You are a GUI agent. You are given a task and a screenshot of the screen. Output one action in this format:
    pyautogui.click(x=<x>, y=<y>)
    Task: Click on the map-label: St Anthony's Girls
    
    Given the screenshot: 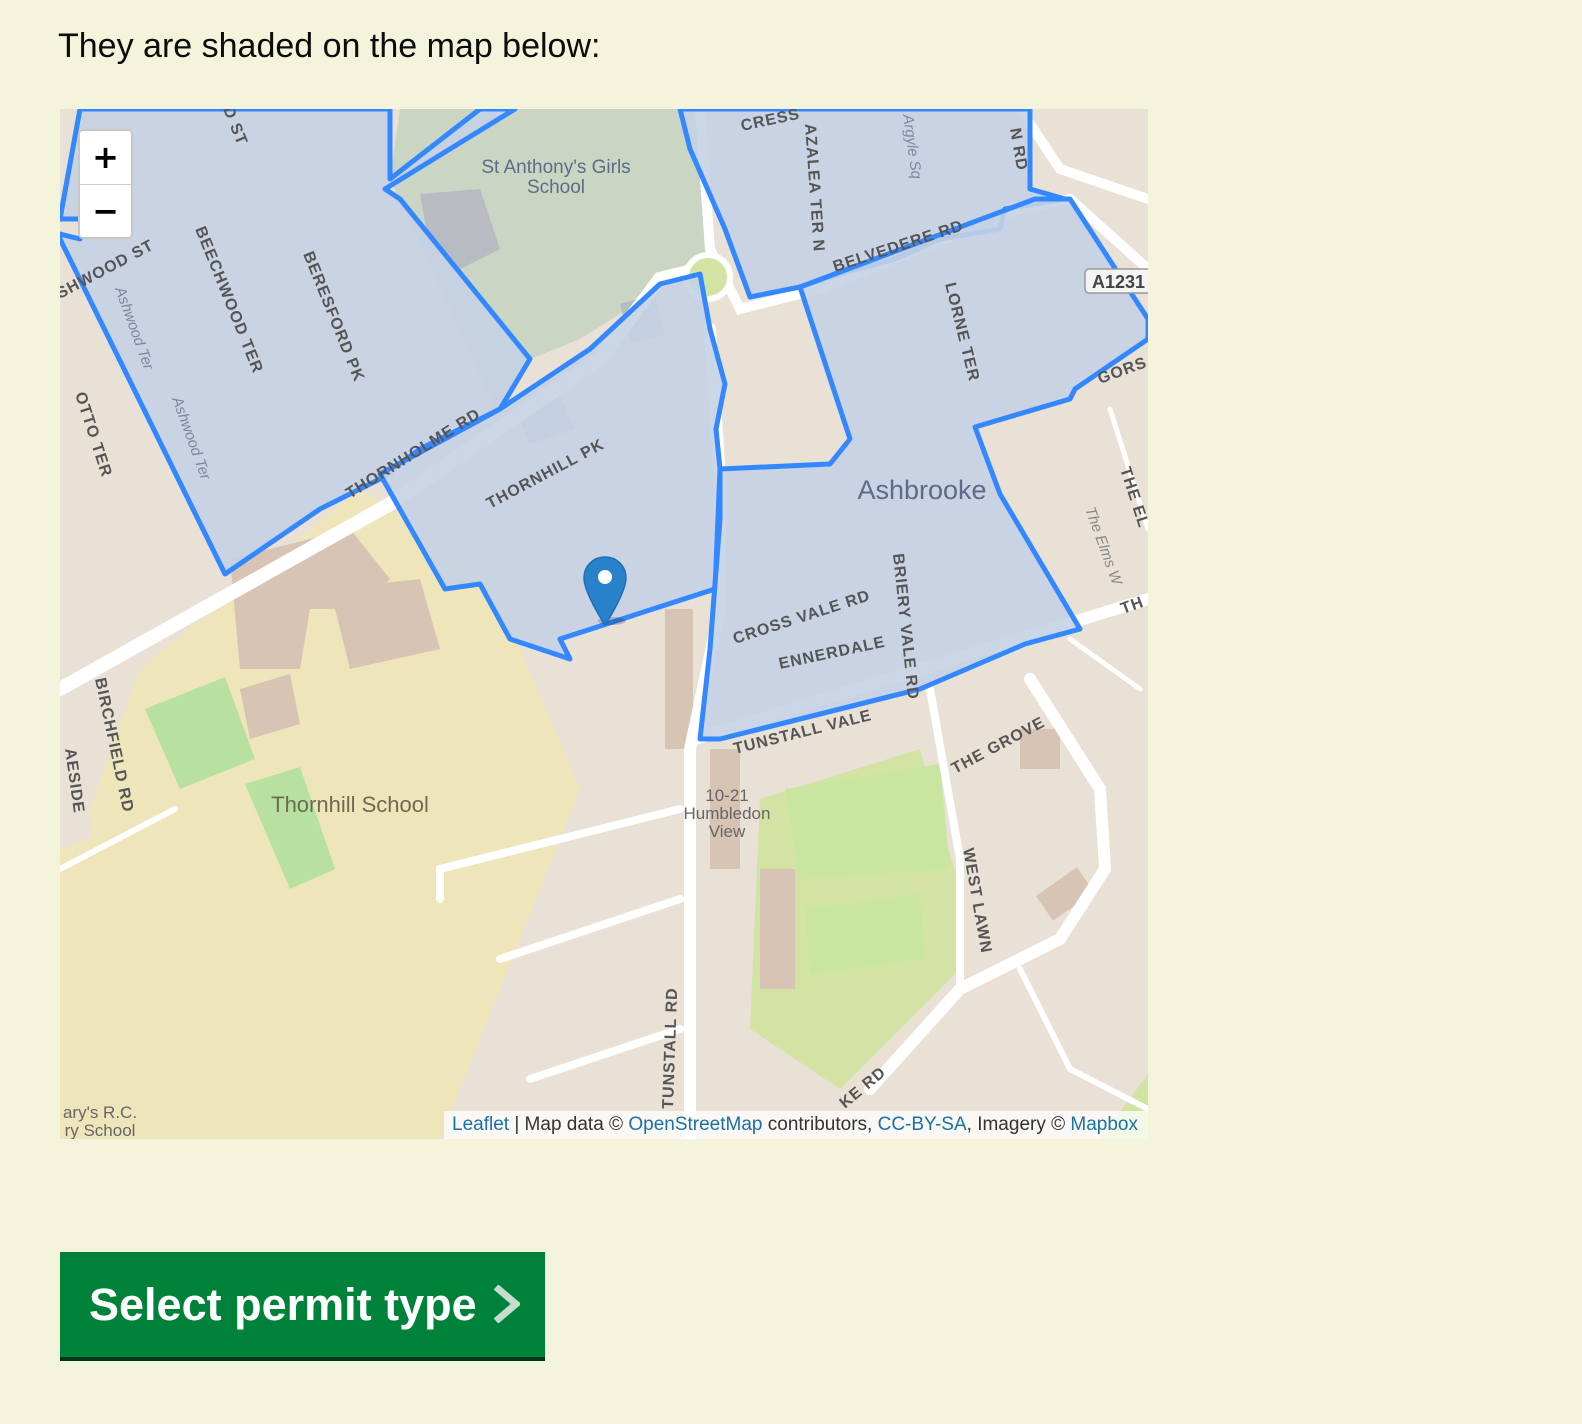 What is the action you would take?
    pyautogui.click(x=555, y=167)
    